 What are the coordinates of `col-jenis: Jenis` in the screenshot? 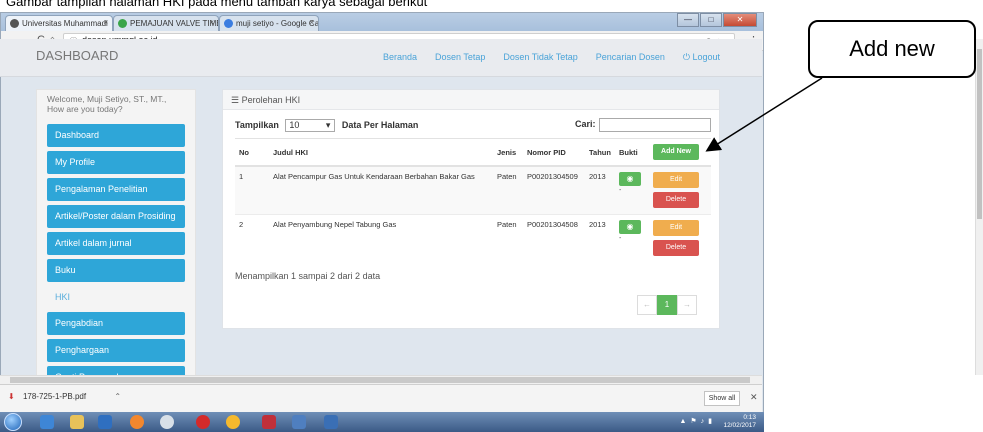 It's located at (508, 152).